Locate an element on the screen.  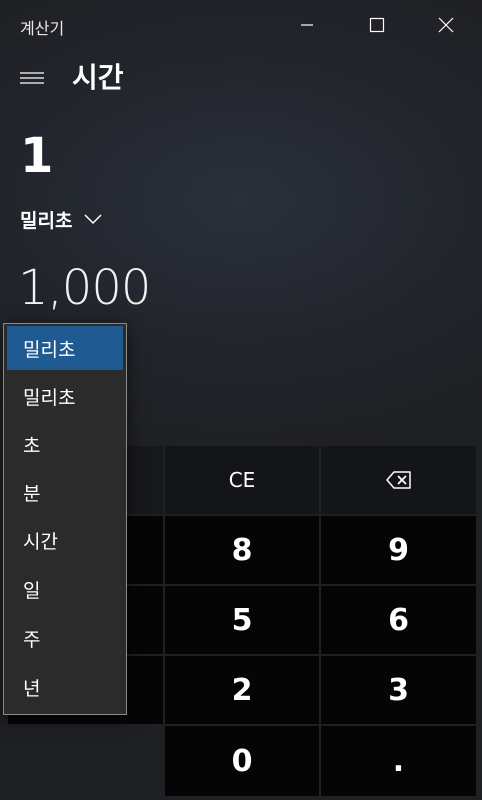
key-2: 2 is located at coordinates (242, 690).